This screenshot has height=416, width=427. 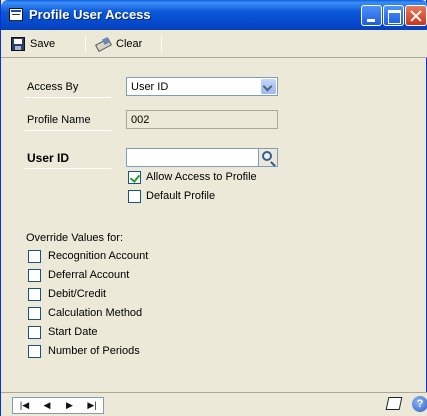 What do you see at coordinates (214, 44) in the screenshot?
I see `toolbar: Save Clear` at bounding box center [214, 44].